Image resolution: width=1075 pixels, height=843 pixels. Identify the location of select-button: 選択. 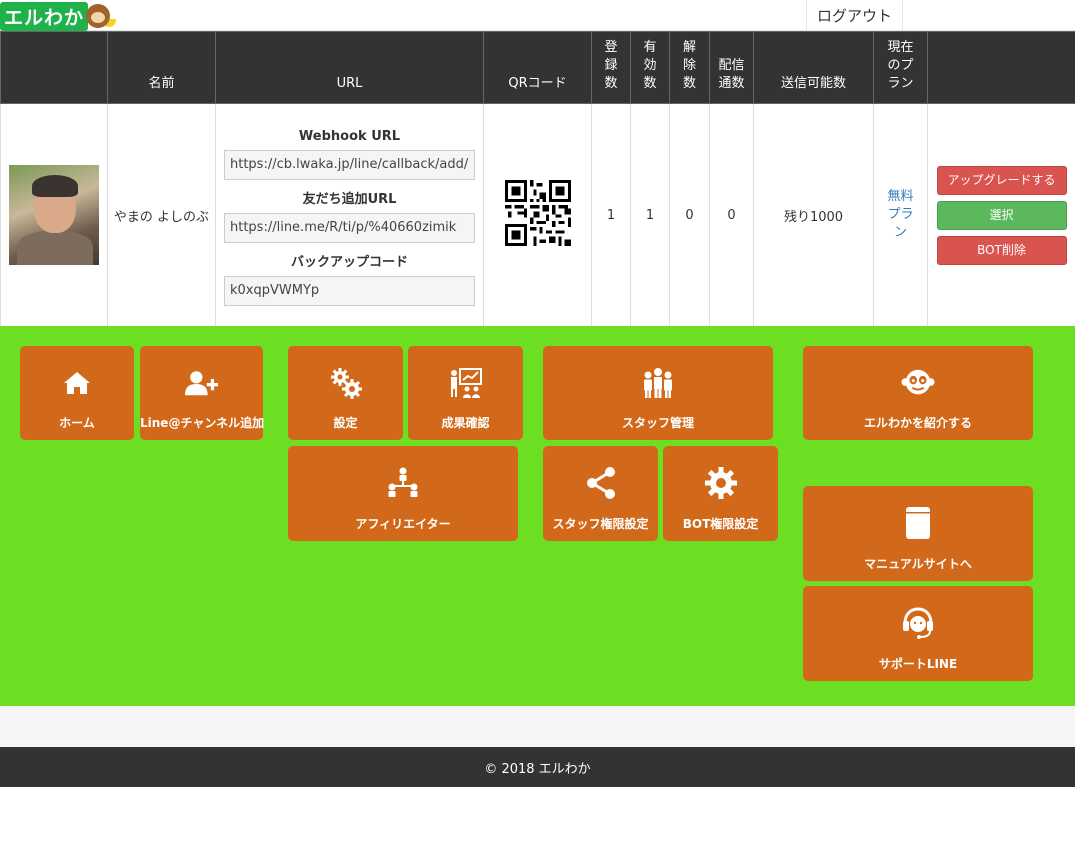
(1001, 215).